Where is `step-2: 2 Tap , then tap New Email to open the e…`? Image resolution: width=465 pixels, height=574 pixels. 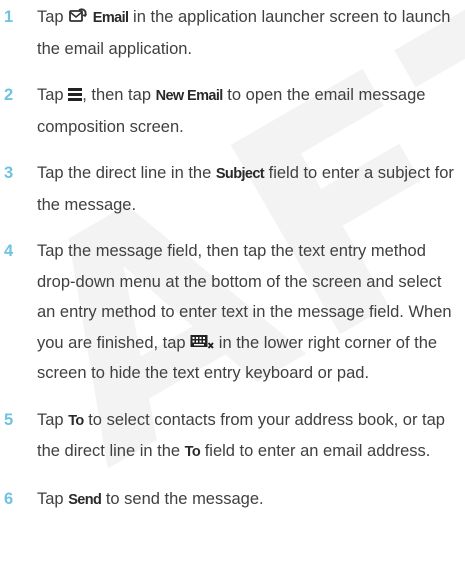 step-2: 2 Tap , then tap New Email to open the e… is located at coordinates (232, 111).